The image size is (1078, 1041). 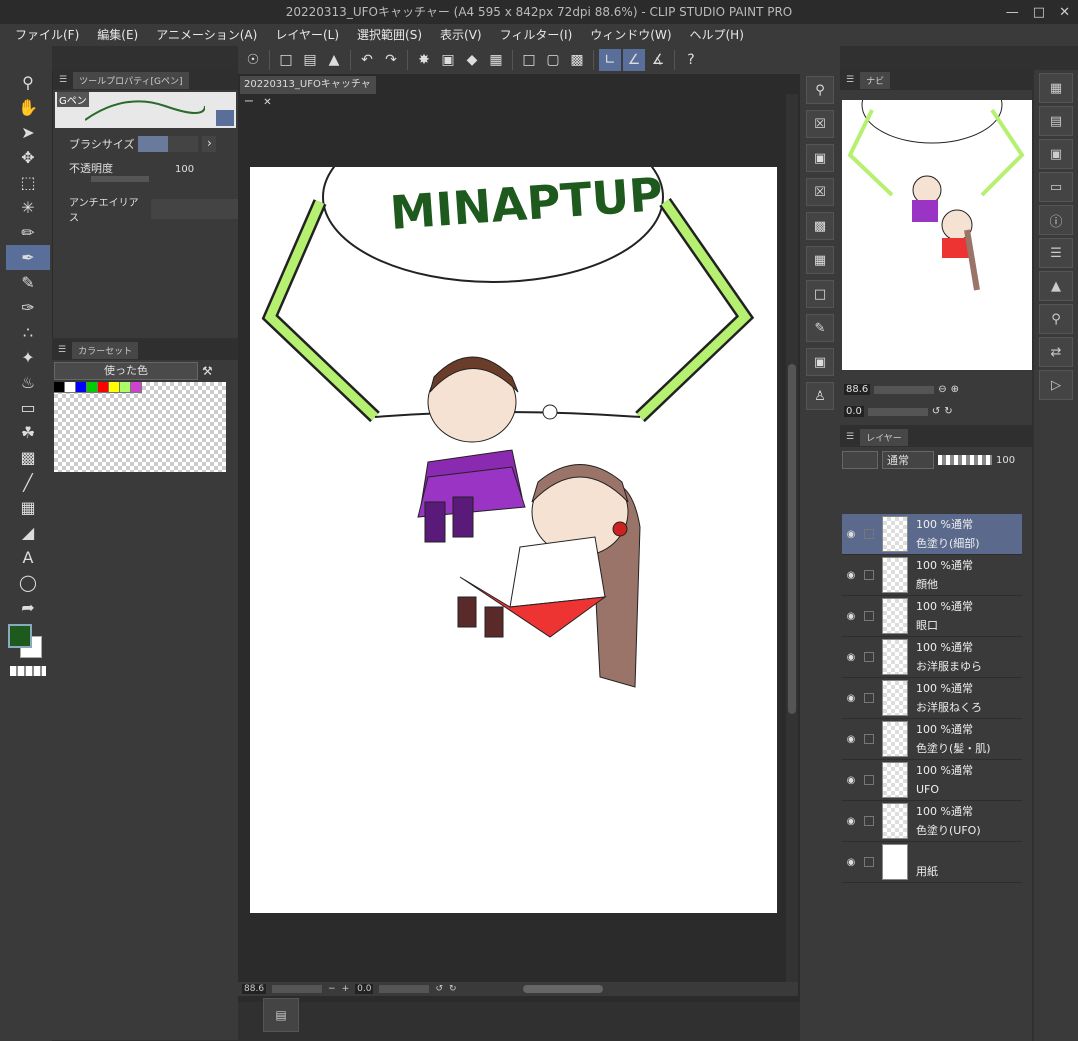 What do you see at coordinates (168, 144) in the screenshot?
I see `brush-size-slider` at bounding box center [168, 144].